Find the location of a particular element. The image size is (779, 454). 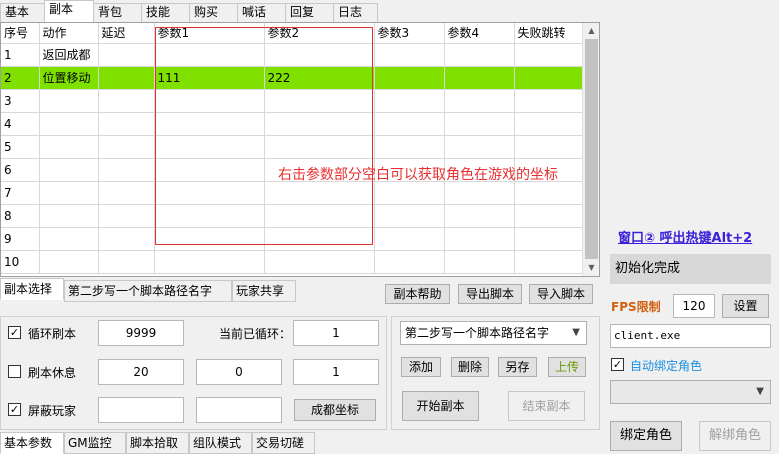

loop-checkbox: ✓ is located at coordinates (14, 332).